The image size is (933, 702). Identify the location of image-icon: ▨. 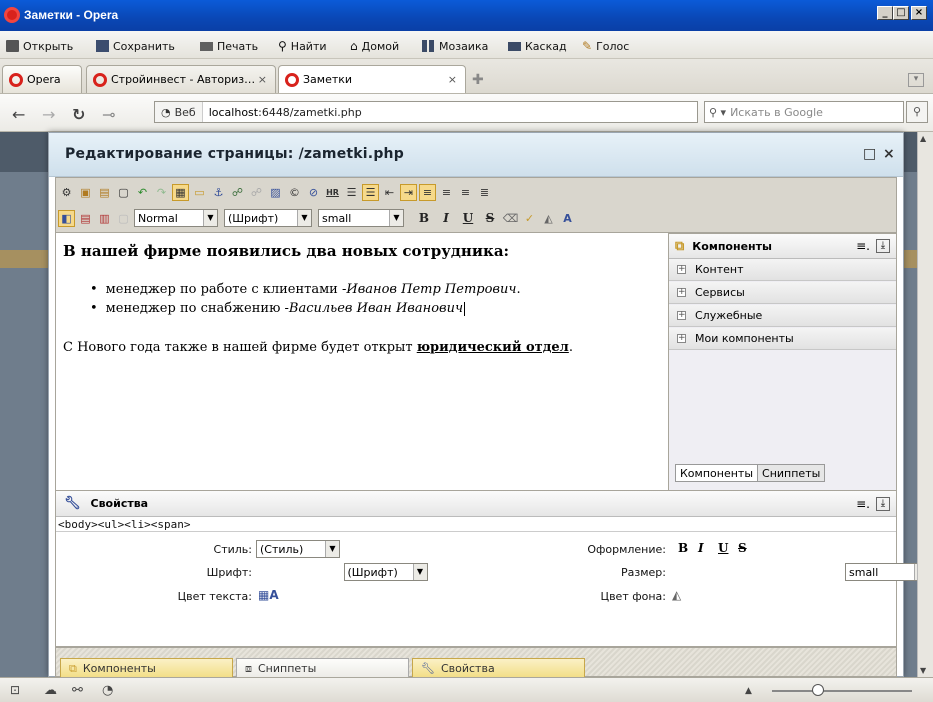
(275, 192).